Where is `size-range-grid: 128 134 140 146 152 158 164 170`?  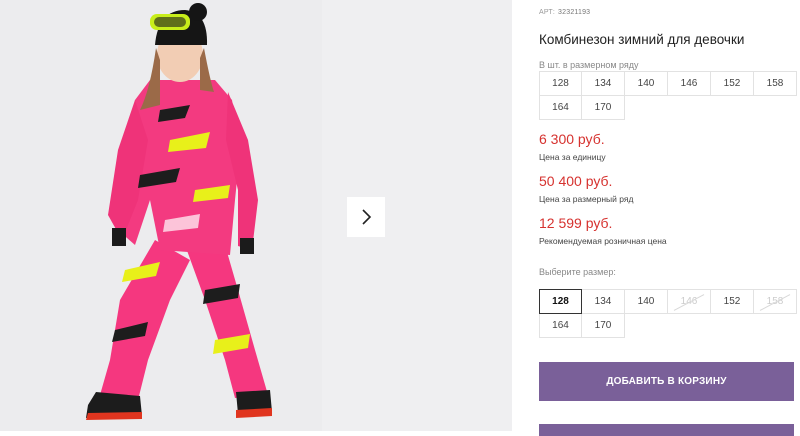
size-range-grid: 128 134 140 146 152 158 164 170 is located at coordinates (668, 95).